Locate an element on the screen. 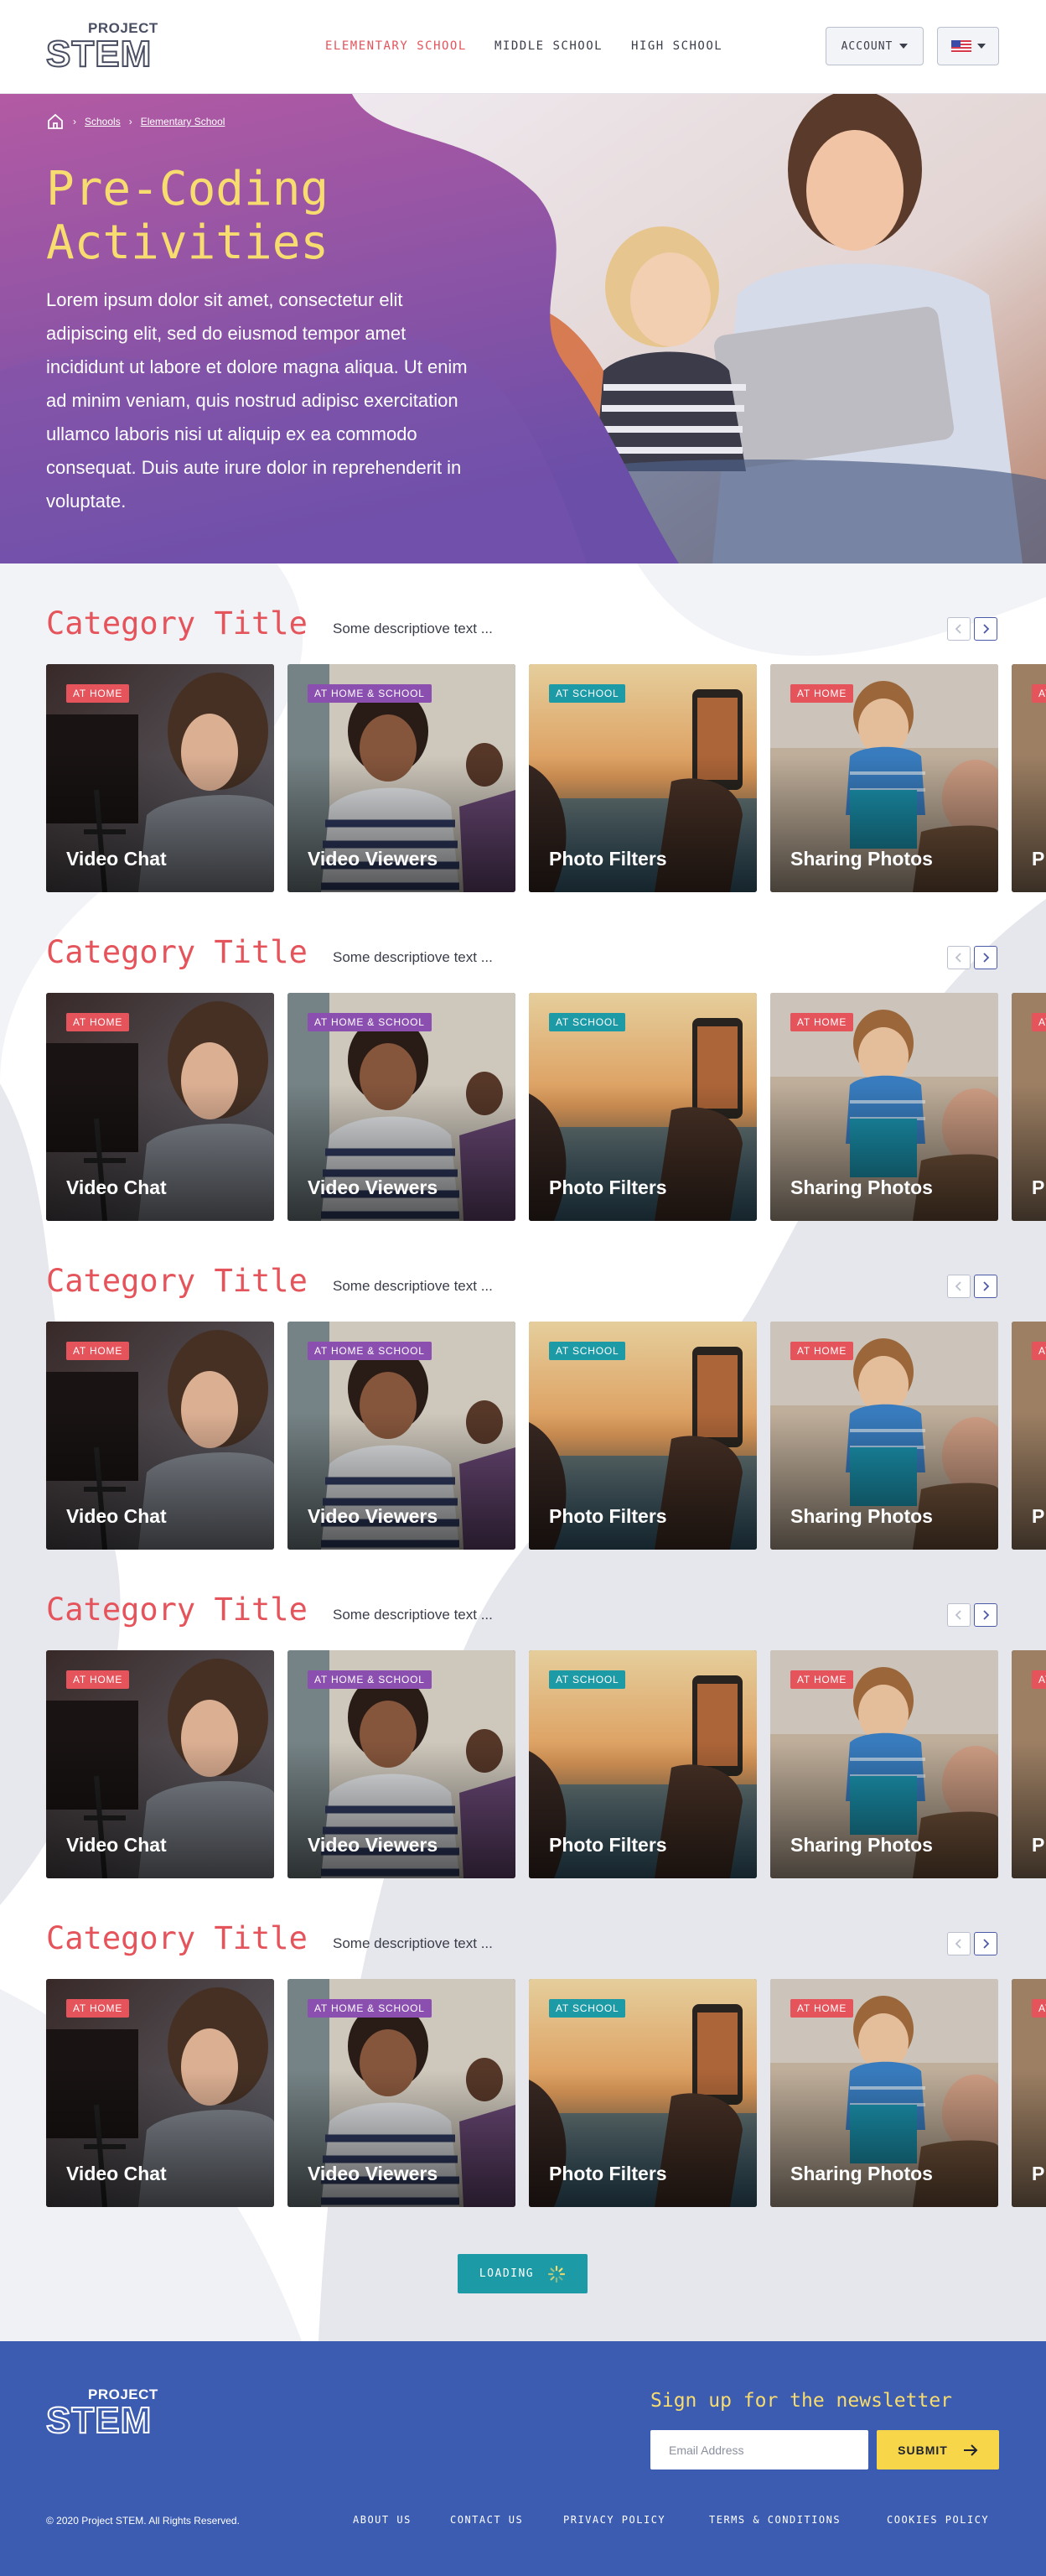  chevron-down-icon is located at coordinates (981, 46).